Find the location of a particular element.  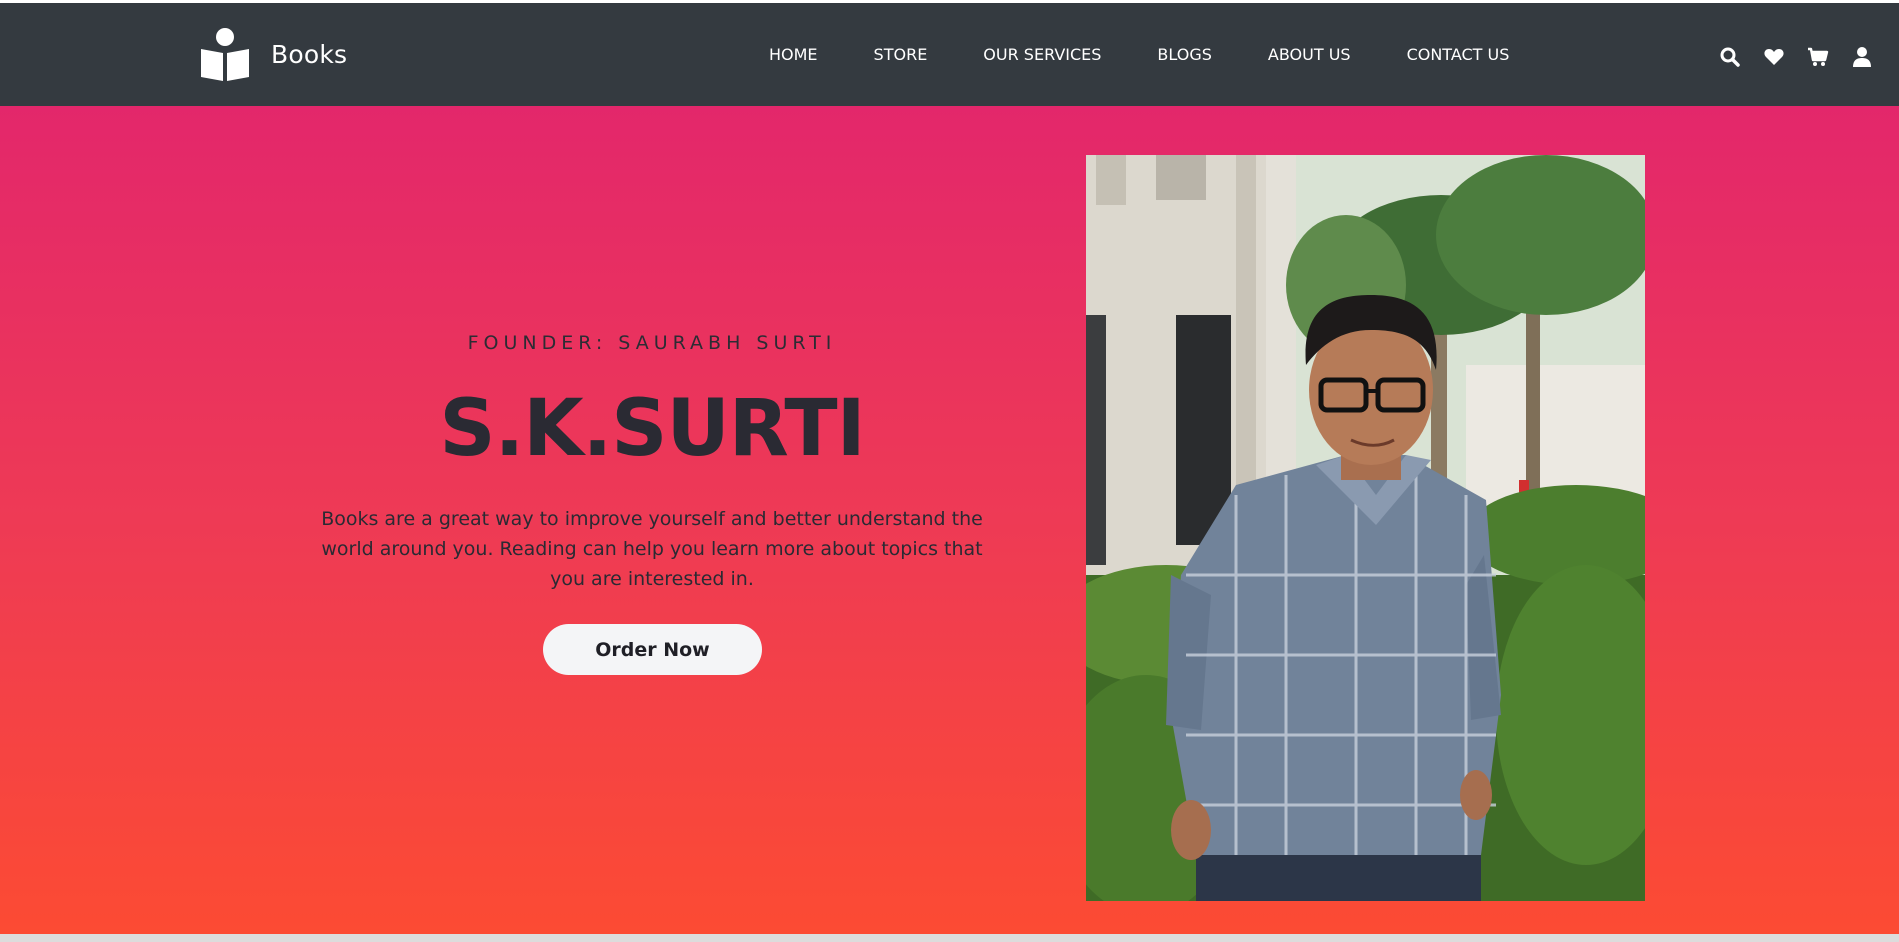

nav-about-us: ABOUT US is located at coordinates (1309, 54).